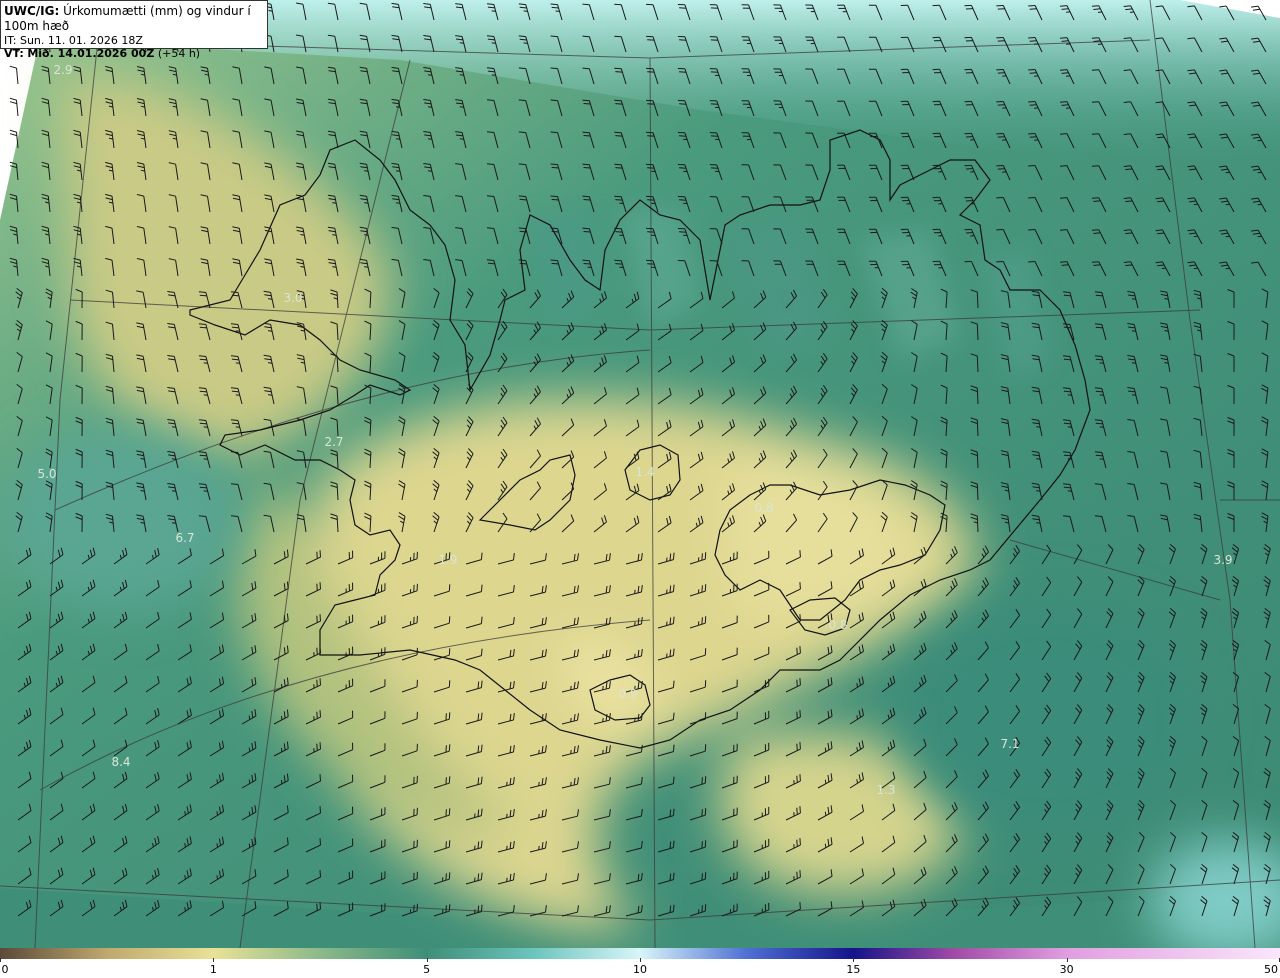 The image size is (1280, 978). Describe the element at coordinates (179, 53) in the screenshot. I see `lead-time: (+54 h)` at that location.